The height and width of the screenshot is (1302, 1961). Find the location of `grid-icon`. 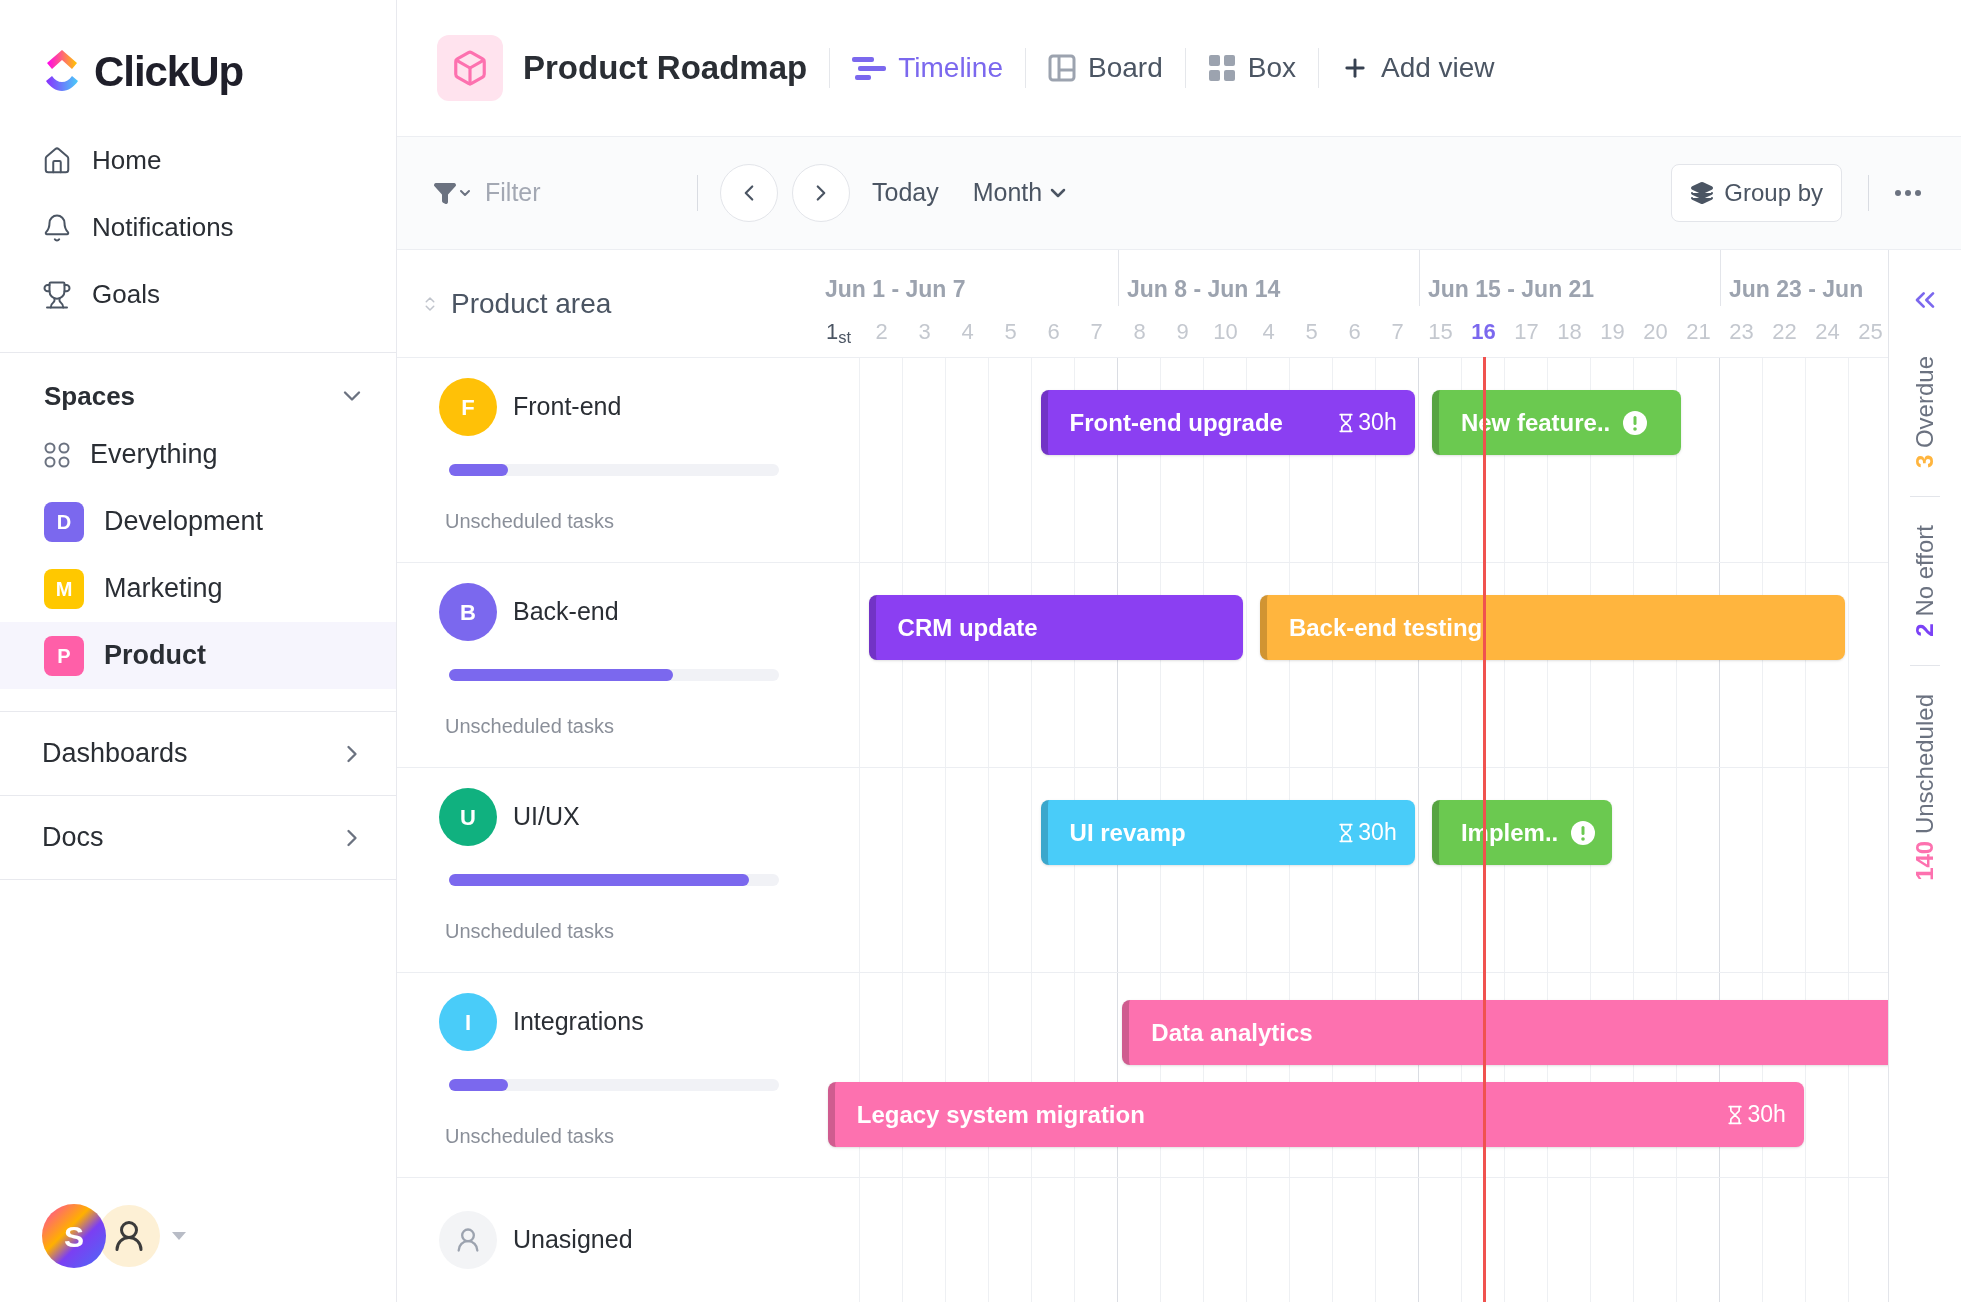

grid-icon is located at coordinates (1221, 68).